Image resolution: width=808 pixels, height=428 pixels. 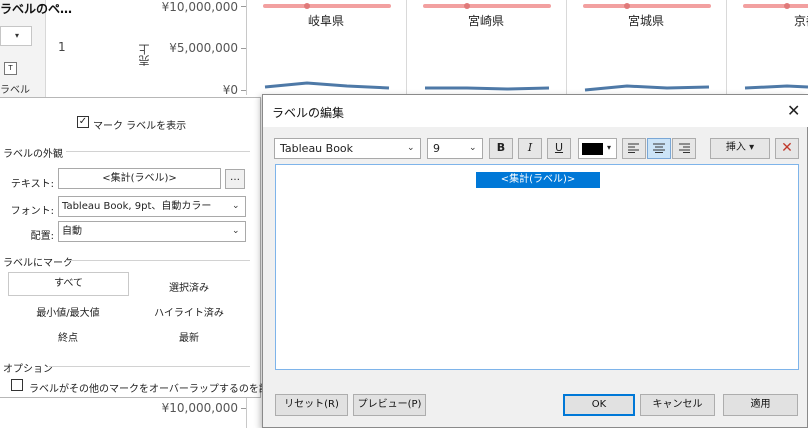 I want to click on y-tick-label: ¥0, so click(x=230, y=90).